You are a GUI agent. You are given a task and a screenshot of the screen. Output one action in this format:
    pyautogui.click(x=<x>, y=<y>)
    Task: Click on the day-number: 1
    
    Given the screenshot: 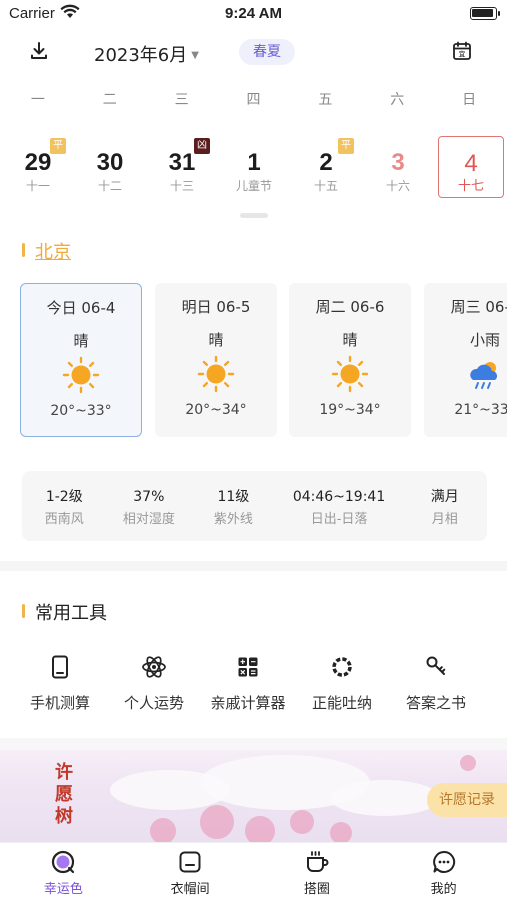 What is the action you would take?
    pyautogui.click(x=254, y=162)
    